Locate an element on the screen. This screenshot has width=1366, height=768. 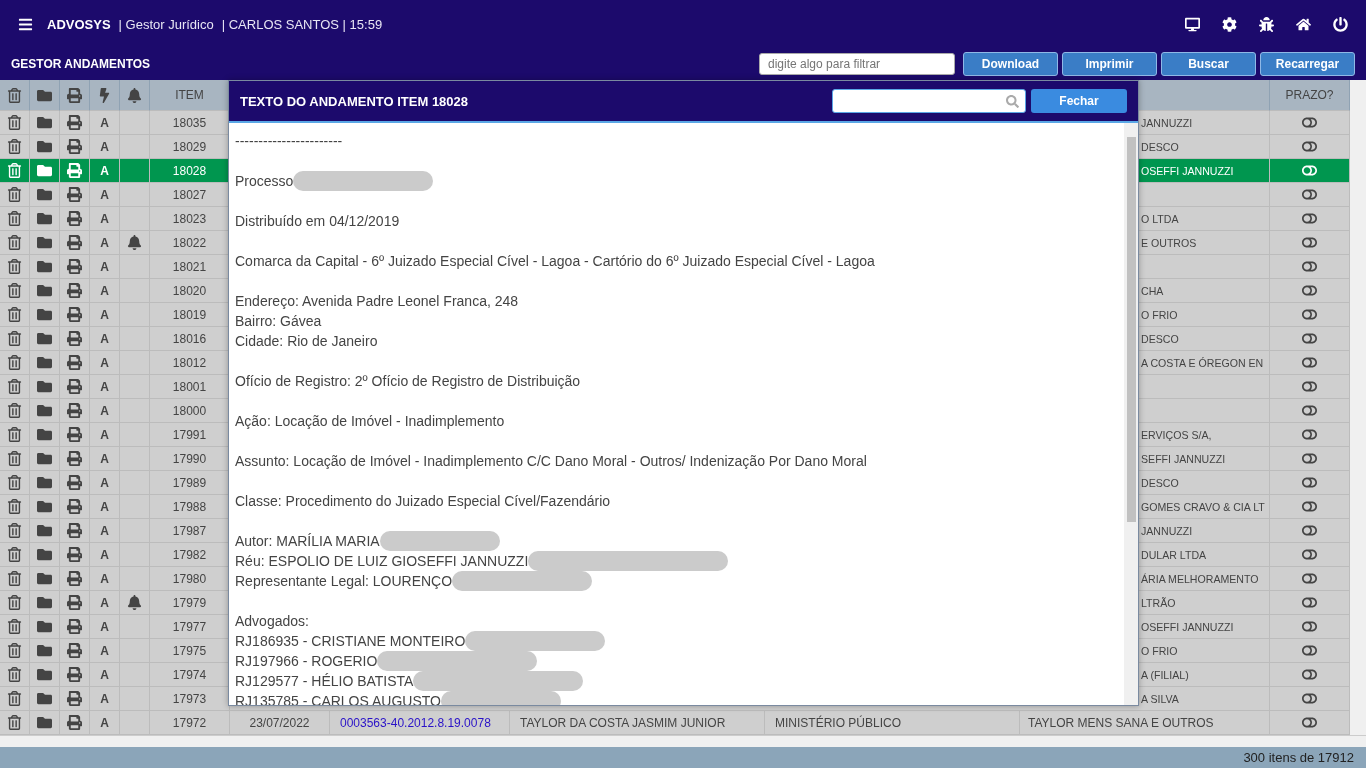
menu-icon is located at coordinates (25, 24).